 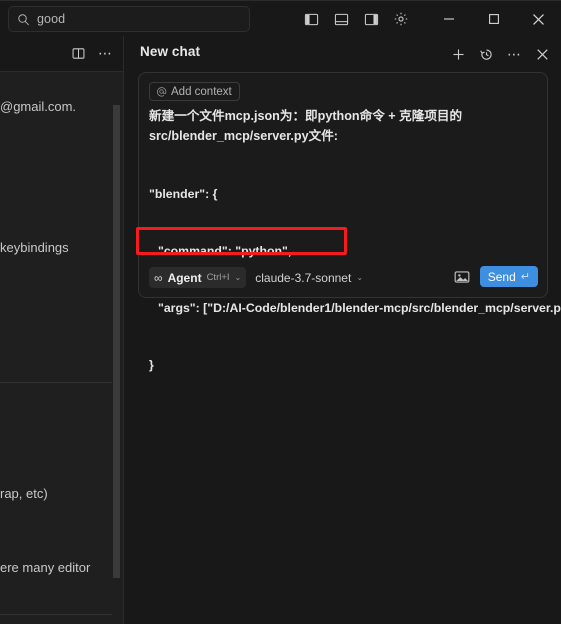 I want to click on maximize-button, so click(x=493, y=19).